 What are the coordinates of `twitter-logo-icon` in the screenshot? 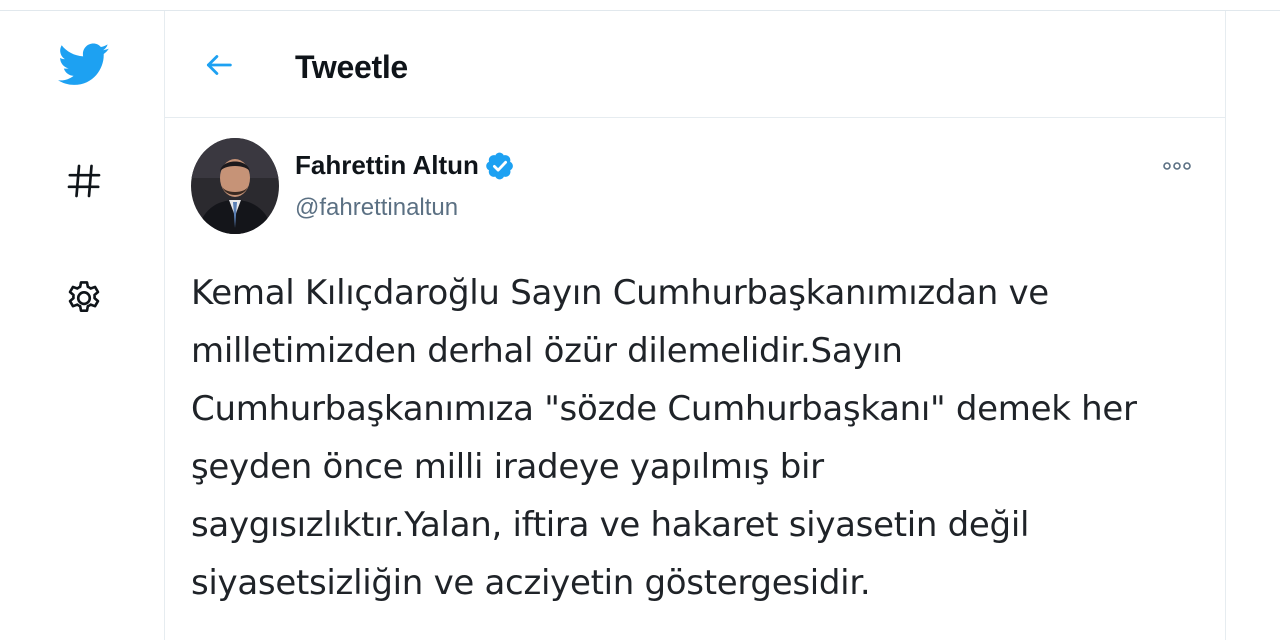 It's located at (84, 64).